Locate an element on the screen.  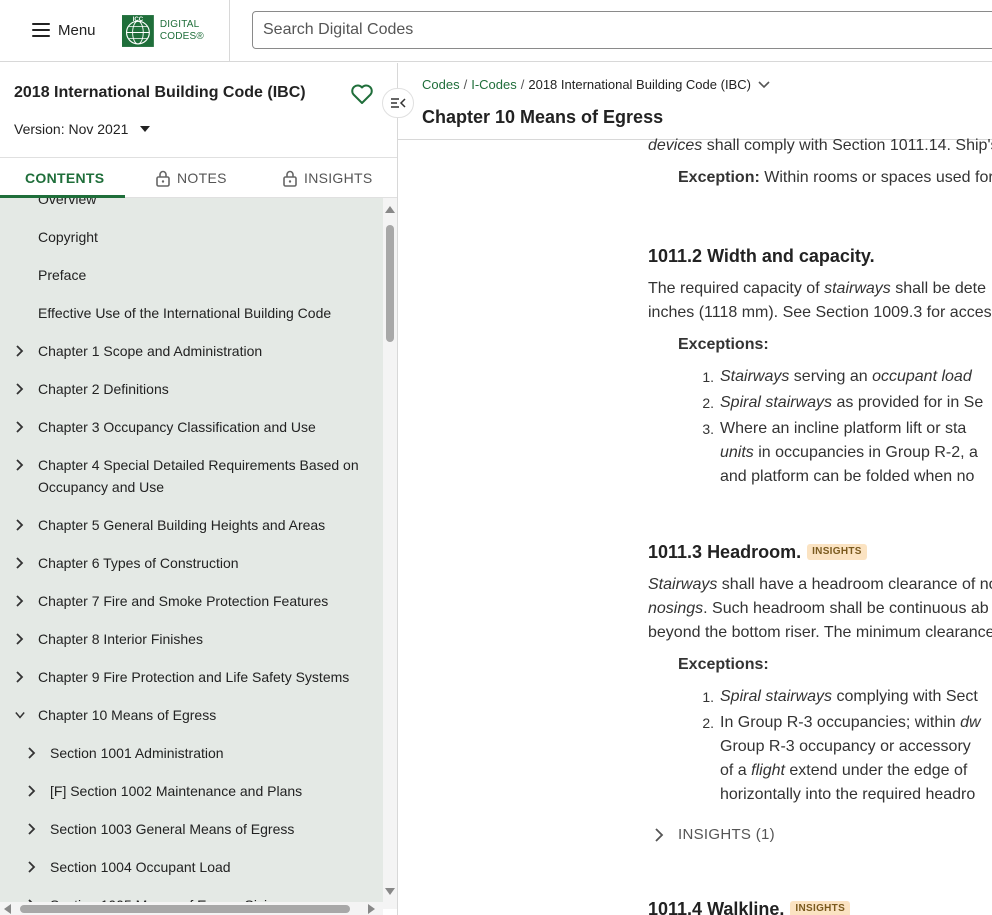
favorite-heart-icon is located at coordinates (362, 94).